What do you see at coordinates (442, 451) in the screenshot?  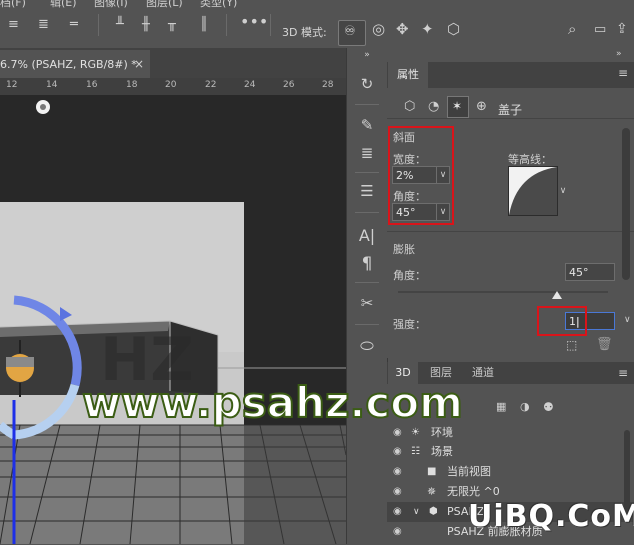 I see `row-label: 场景` at bounding box center [442, 451].